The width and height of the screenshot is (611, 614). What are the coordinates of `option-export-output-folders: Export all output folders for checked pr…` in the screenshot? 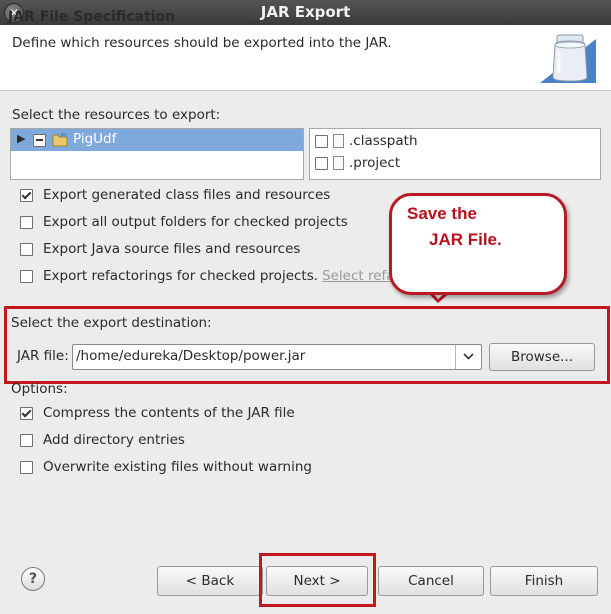 It's located at (184, 222).